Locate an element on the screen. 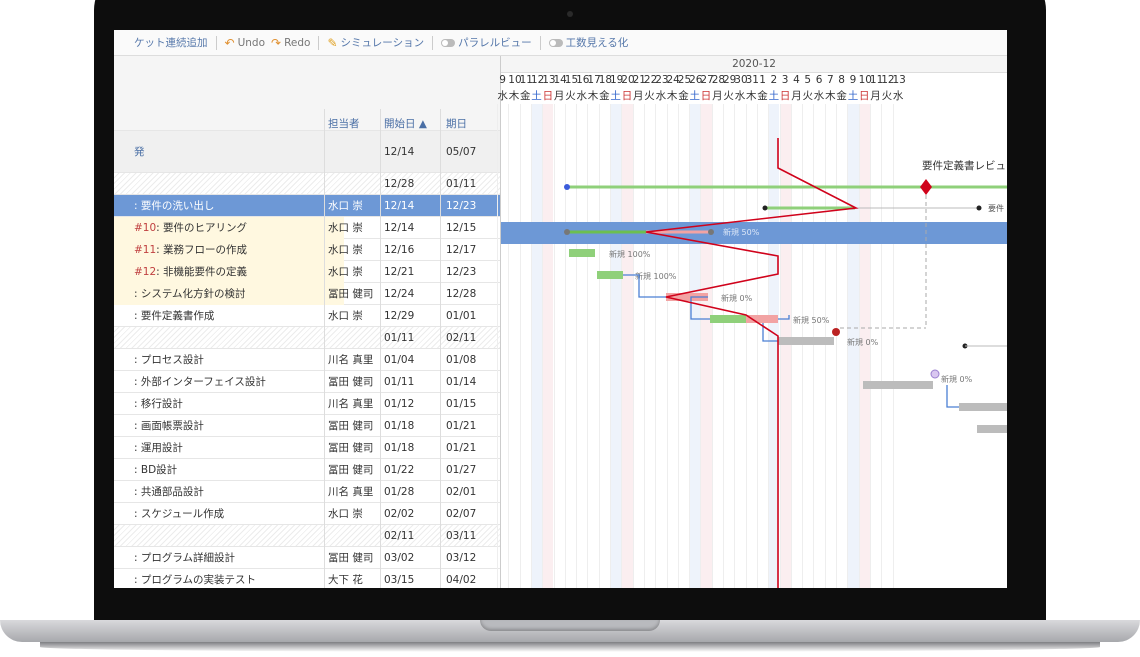 The width and height of the screenshot is (1140, 657). milestone-diamond-icon is located at coordinates (926, 187).